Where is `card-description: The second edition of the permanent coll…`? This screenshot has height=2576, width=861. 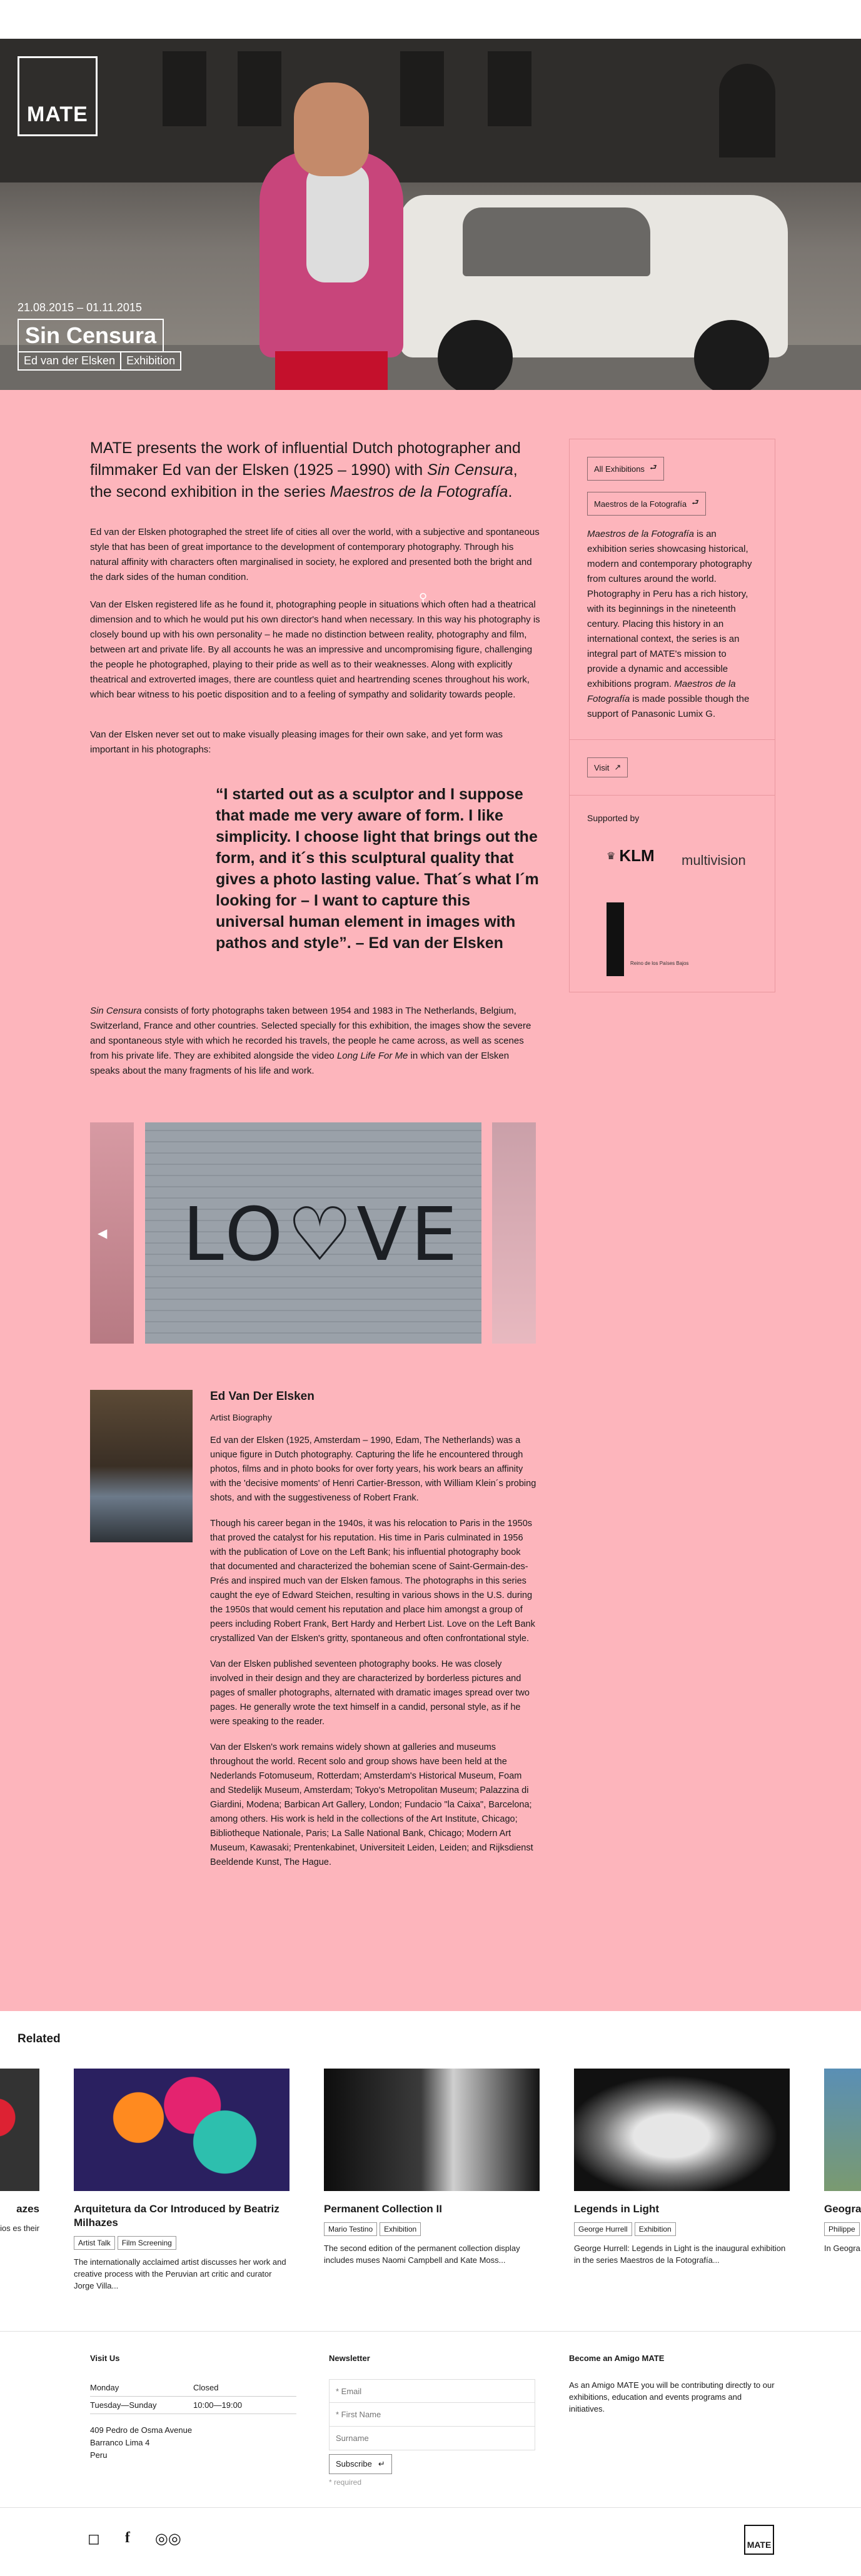
card-description: The second edition of the permanent coll… is located at coordinates (422, 2254).